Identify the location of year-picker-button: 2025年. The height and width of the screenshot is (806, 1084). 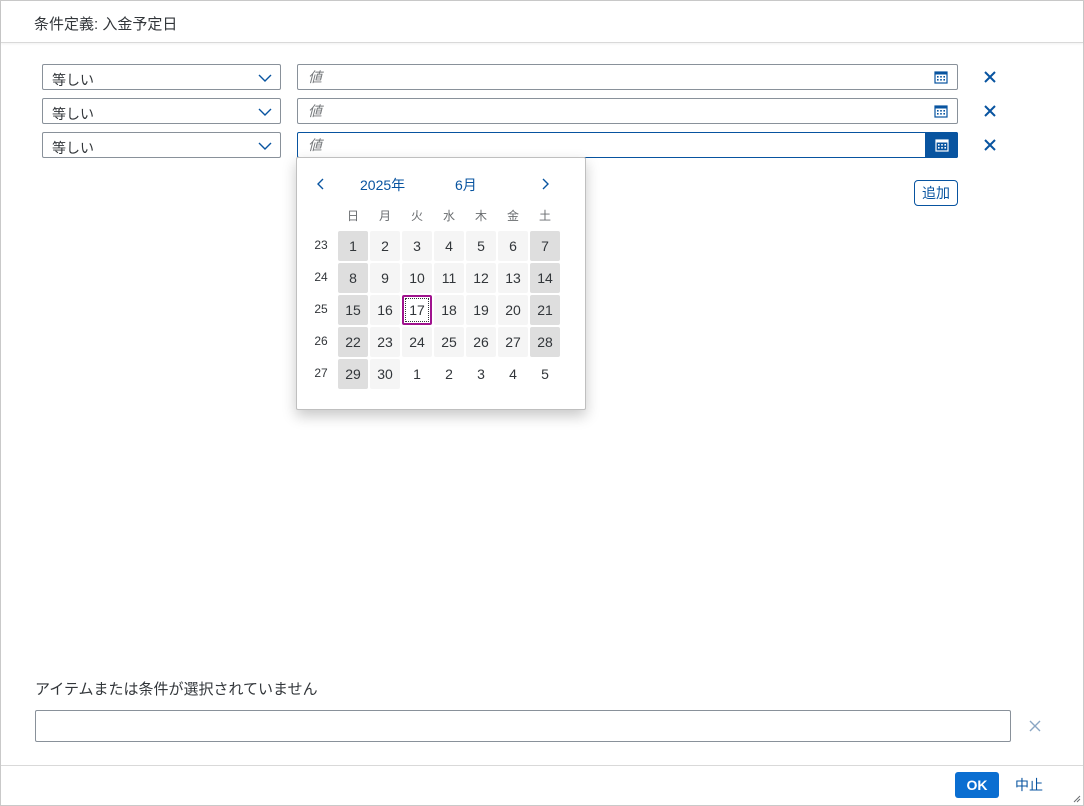
(382, 185).